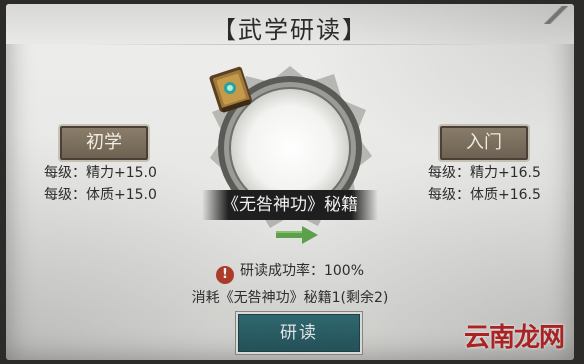  I want to click on success-rate: ! 研读成功率：100%, so click(290, 272).